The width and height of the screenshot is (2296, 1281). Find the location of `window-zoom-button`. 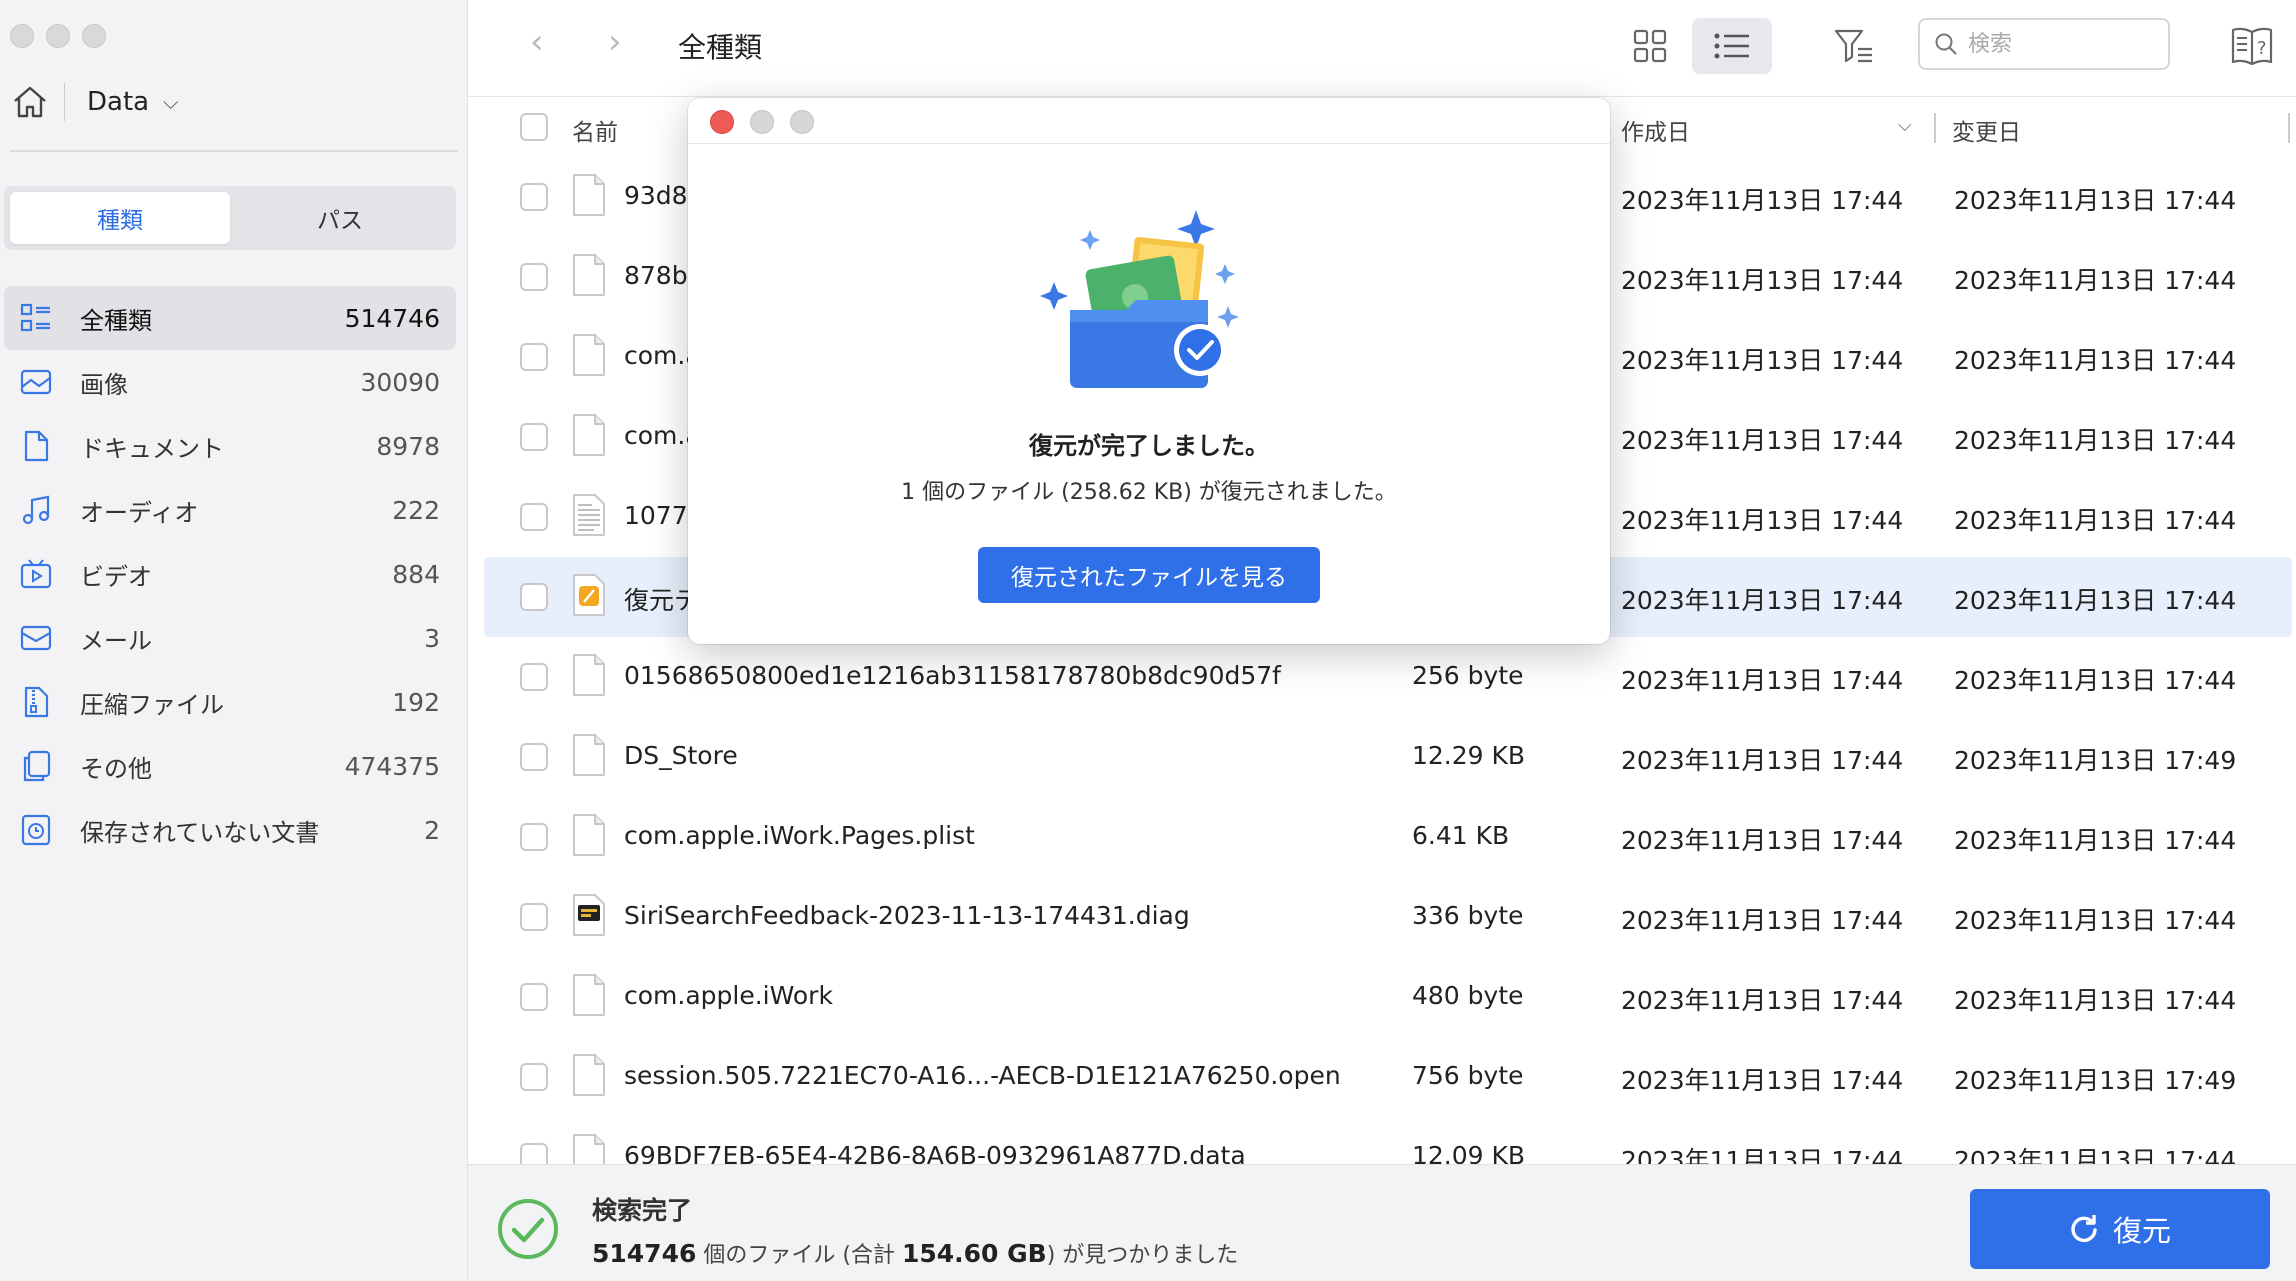

window-zoom-button is located at coordinates (94, 36).